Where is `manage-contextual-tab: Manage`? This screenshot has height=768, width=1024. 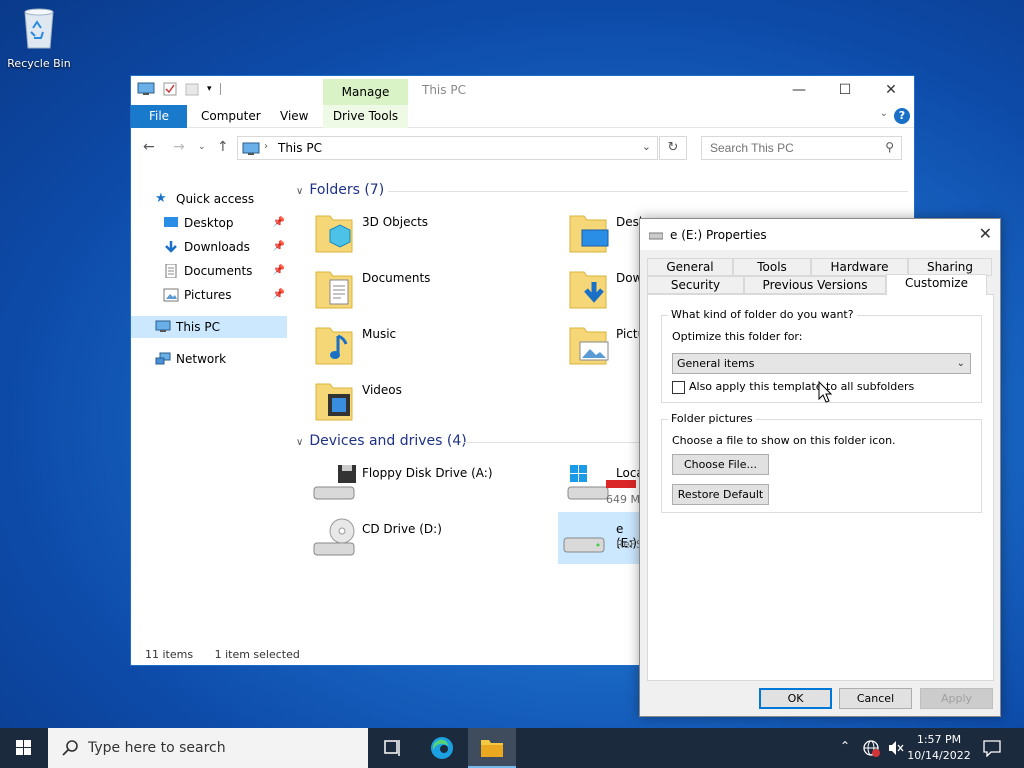
manage-contextual-tab: Manage is located at coordinates (365, 92).